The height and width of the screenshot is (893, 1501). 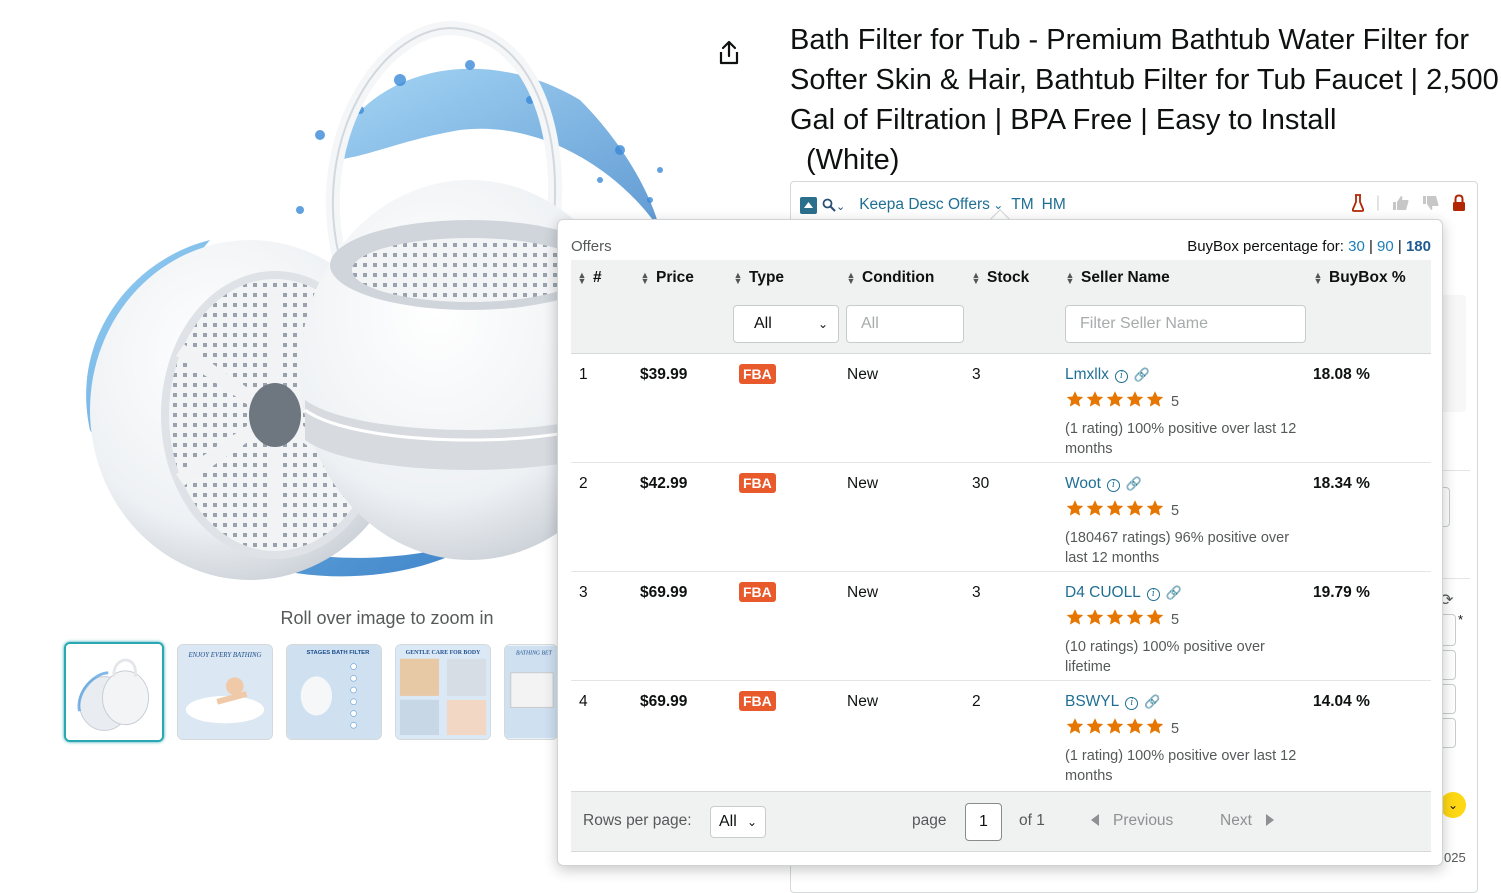 What do you see at coordinates (1054, 205) in the screenshot?
I see `hm-link: HM` at bounding box center [1054, 205].